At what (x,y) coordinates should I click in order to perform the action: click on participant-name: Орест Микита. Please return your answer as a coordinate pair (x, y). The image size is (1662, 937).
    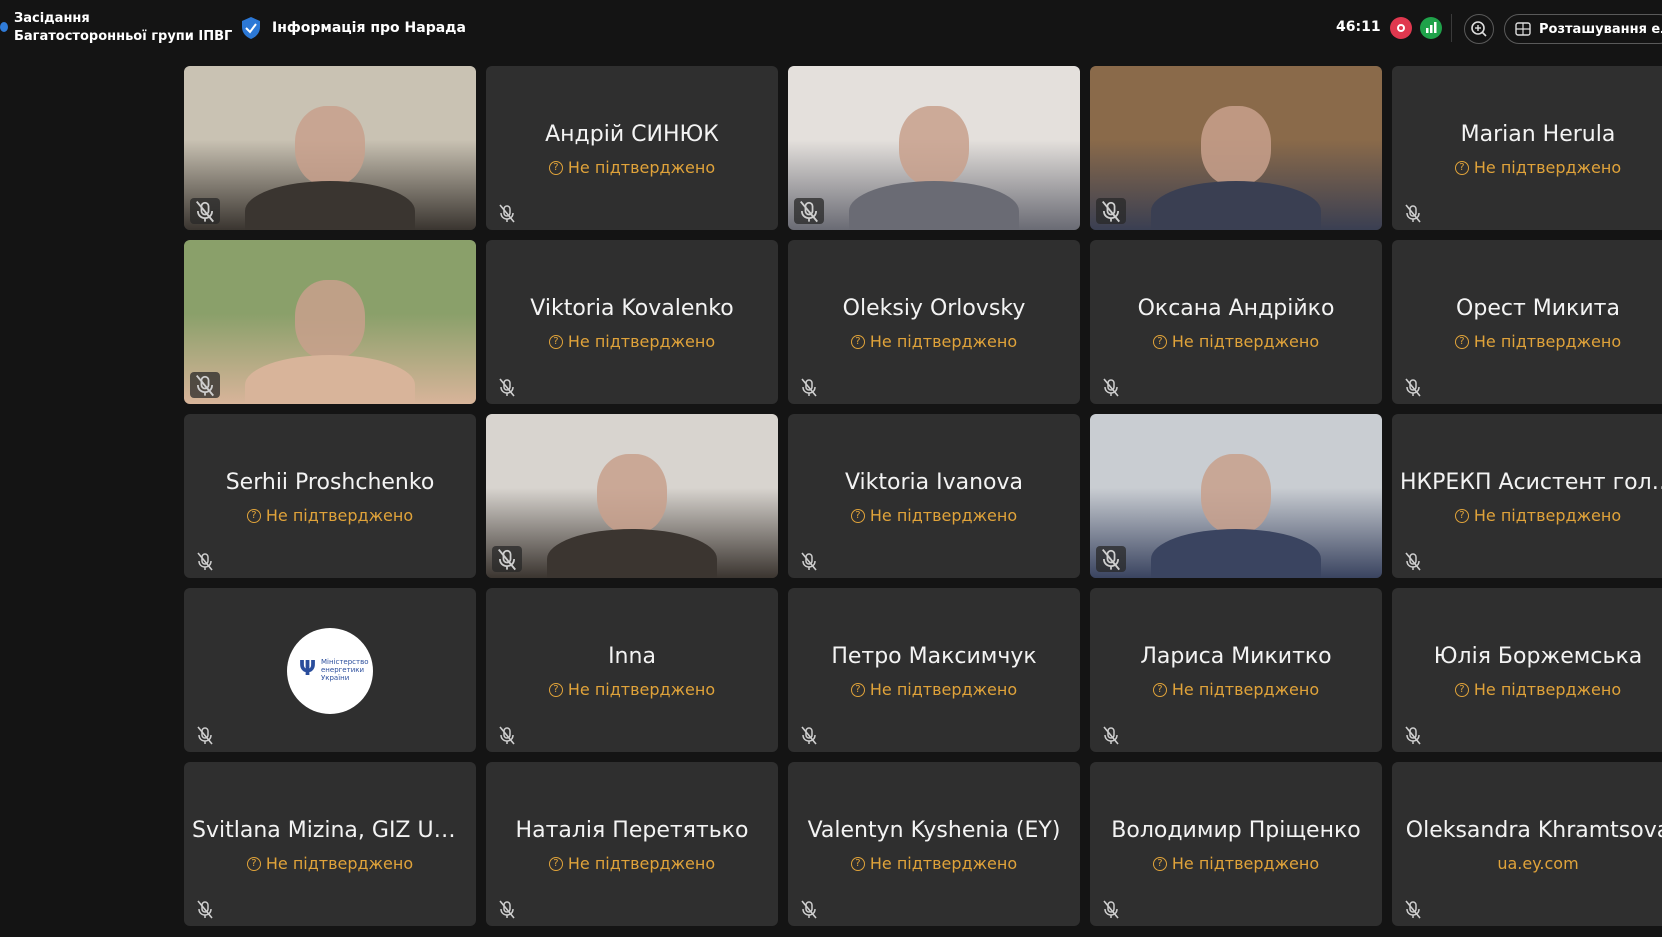
    Looking at the image, I should click on (1538, 308).